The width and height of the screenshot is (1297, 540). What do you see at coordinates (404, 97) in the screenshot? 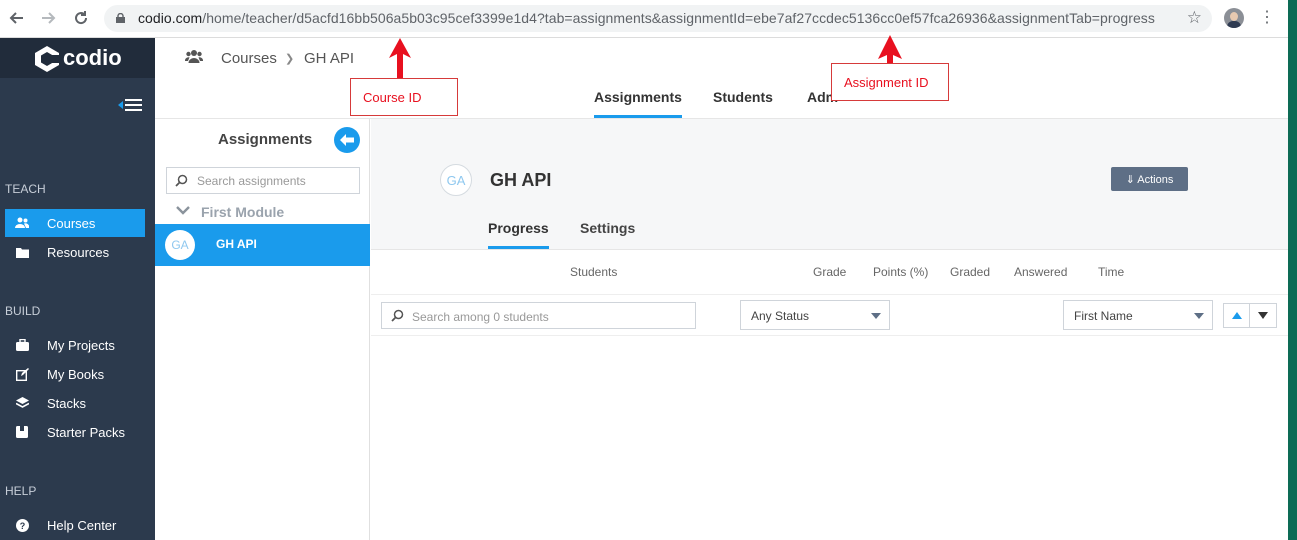
I see `course-id-annotation: Course ID` at bounding box center [404, 97].